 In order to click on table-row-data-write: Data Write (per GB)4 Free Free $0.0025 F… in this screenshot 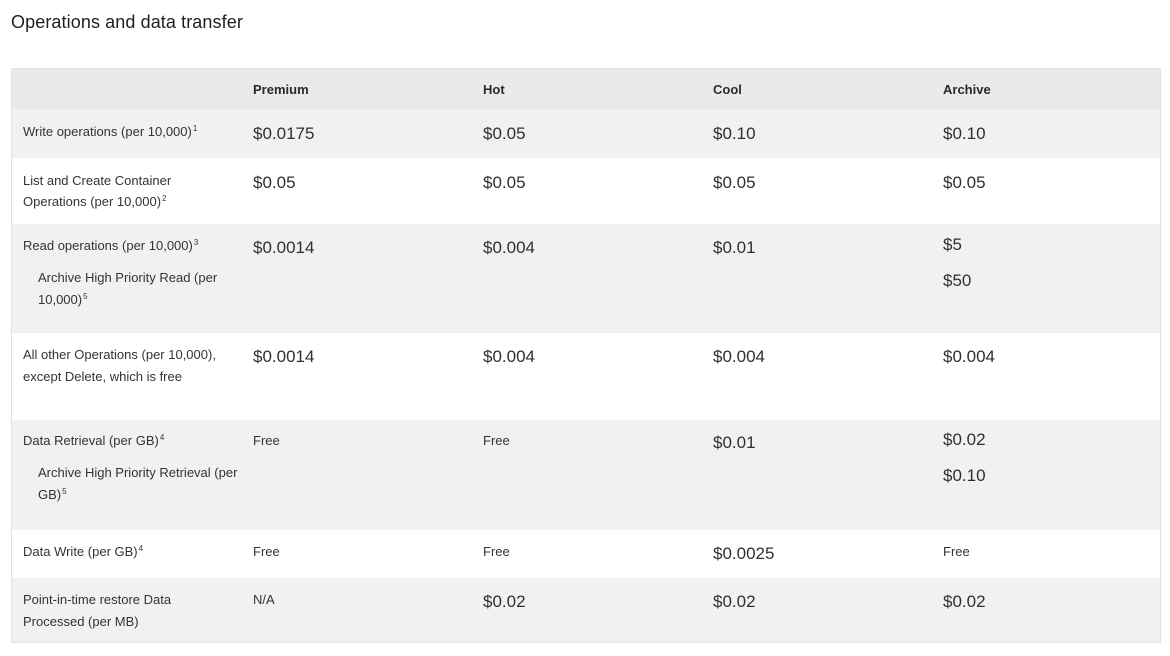, I will do `click(586, 554)`.